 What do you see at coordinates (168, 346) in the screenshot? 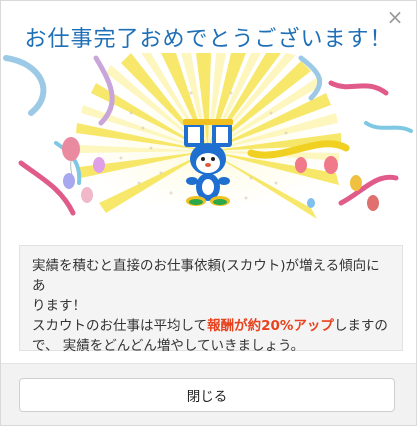
I see `message-line: で、 実績をどんどん増やしていきましょう。` at bounding box center [168, 346].